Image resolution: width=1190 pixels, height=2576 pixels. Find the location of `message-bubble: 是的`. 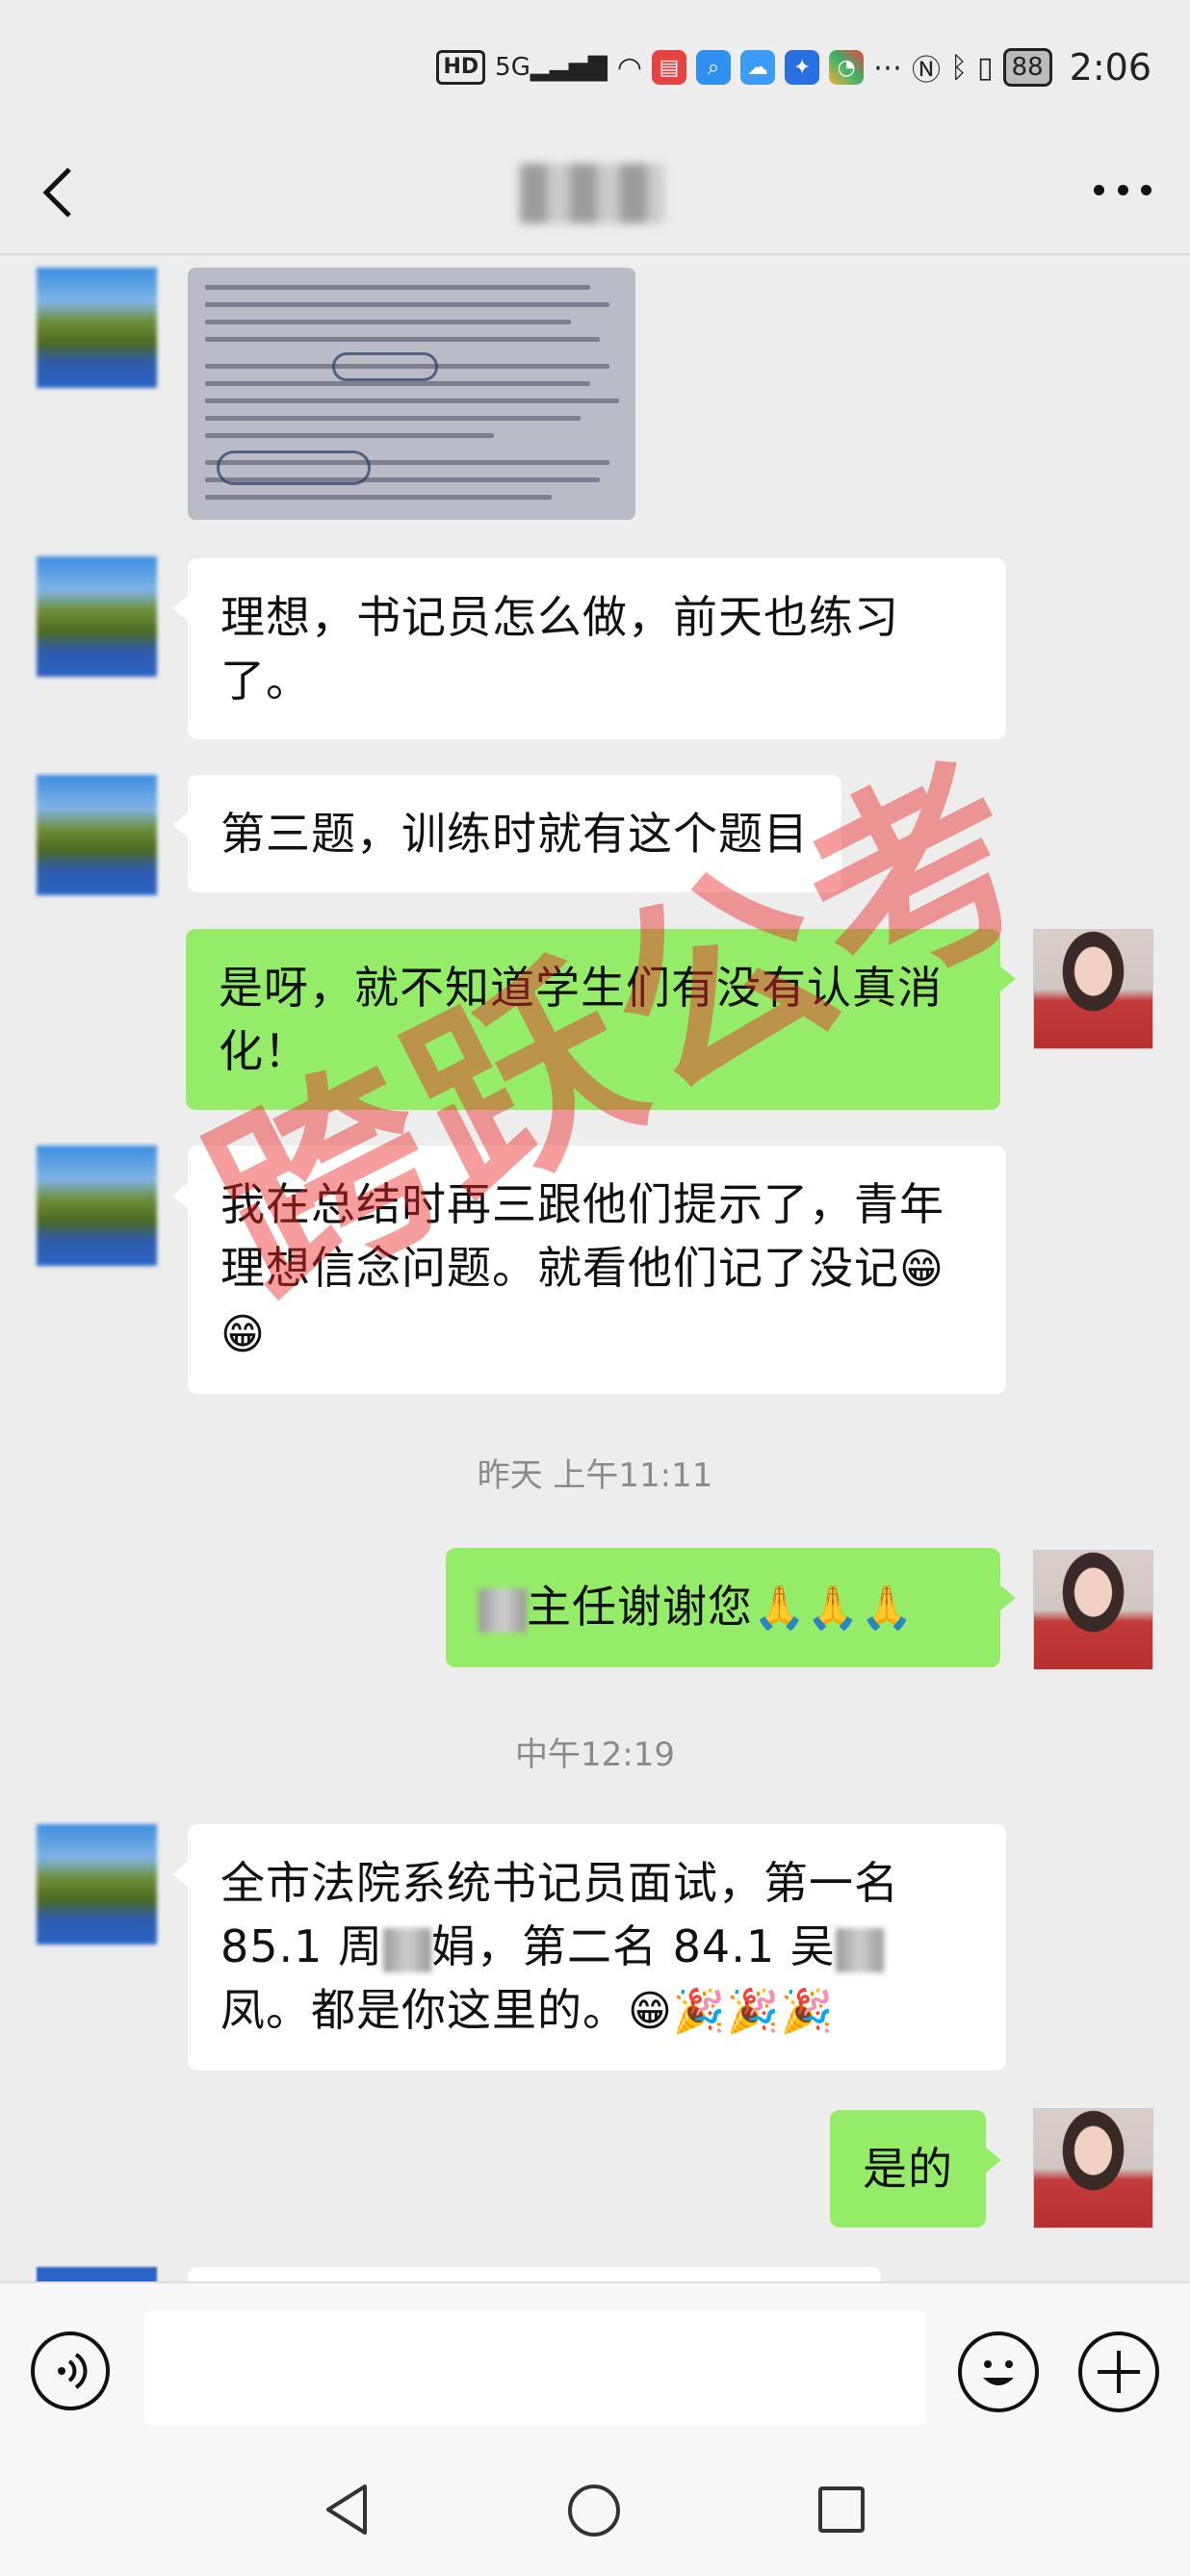

message-bubble: 是的 is located at coordinates (916, 2169).